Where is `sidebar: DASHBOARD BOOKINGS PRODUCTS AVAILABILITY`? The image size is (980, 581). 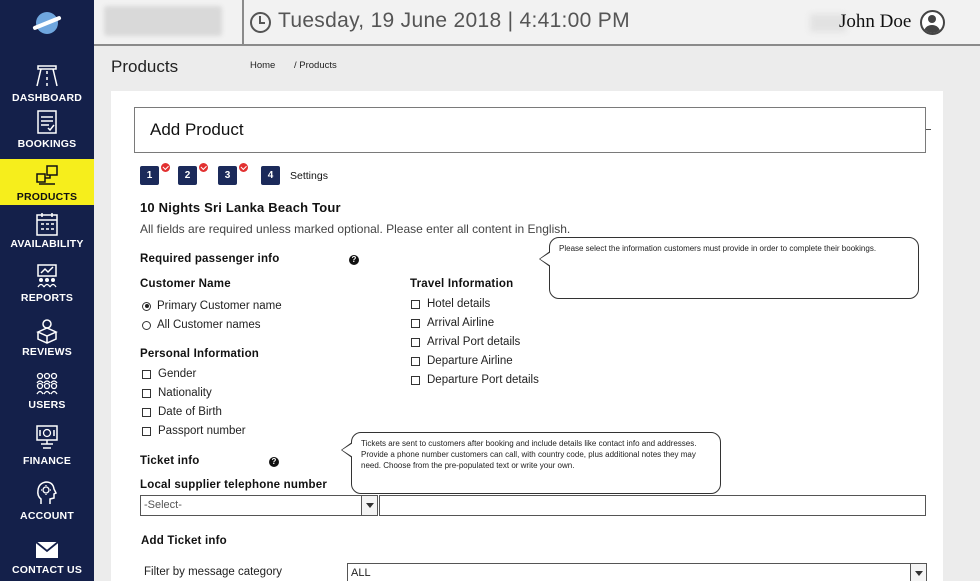
sidebar: DASHBOARD BOOKINGS PRODUCTS AVAILABILITY is located at coordinates (47, 290).